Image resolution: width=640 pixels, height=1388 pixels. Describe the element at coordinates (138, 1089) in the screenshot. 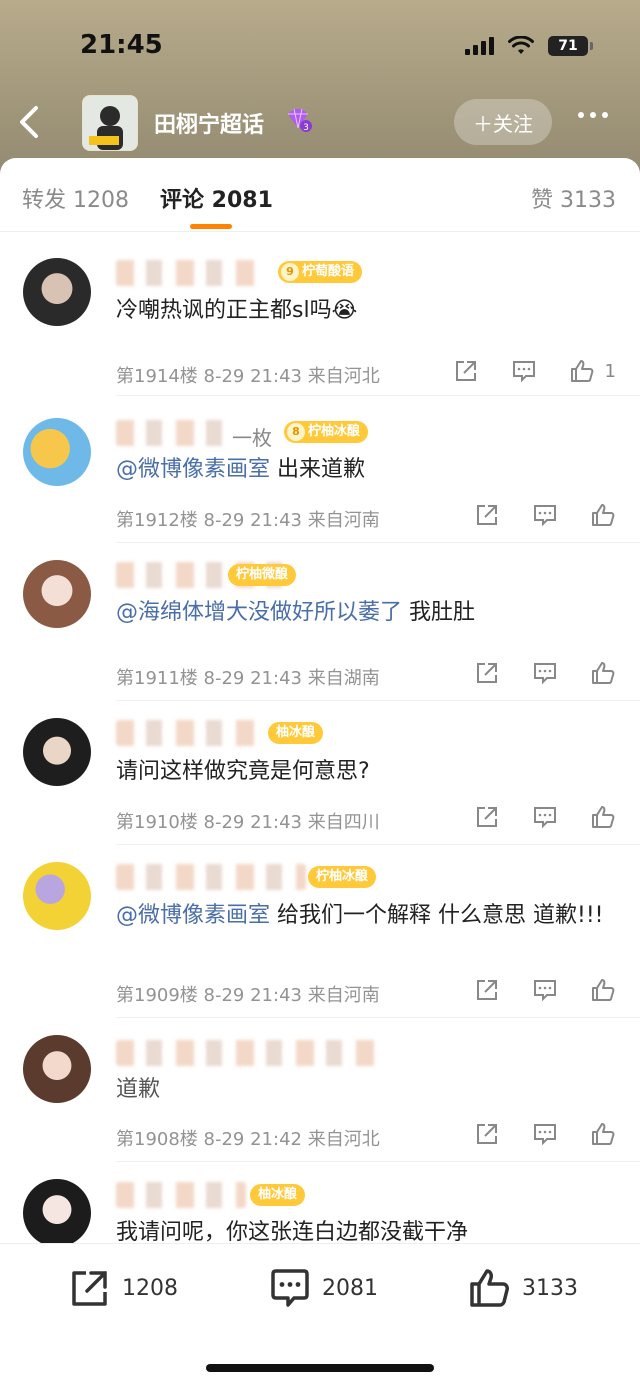

I see `comment-text: 道歉` at that location.